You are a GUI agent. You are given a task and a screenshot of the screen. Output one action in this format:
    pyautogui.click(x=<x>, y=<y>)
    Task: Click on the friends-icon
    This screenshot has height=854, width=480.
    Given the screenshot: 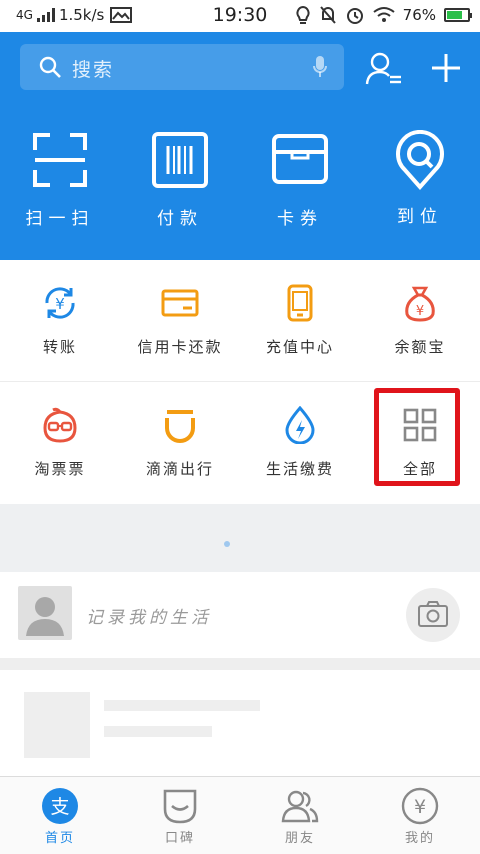 What is the action you would take?
    pyautogui.click(x=300, y=806)
    